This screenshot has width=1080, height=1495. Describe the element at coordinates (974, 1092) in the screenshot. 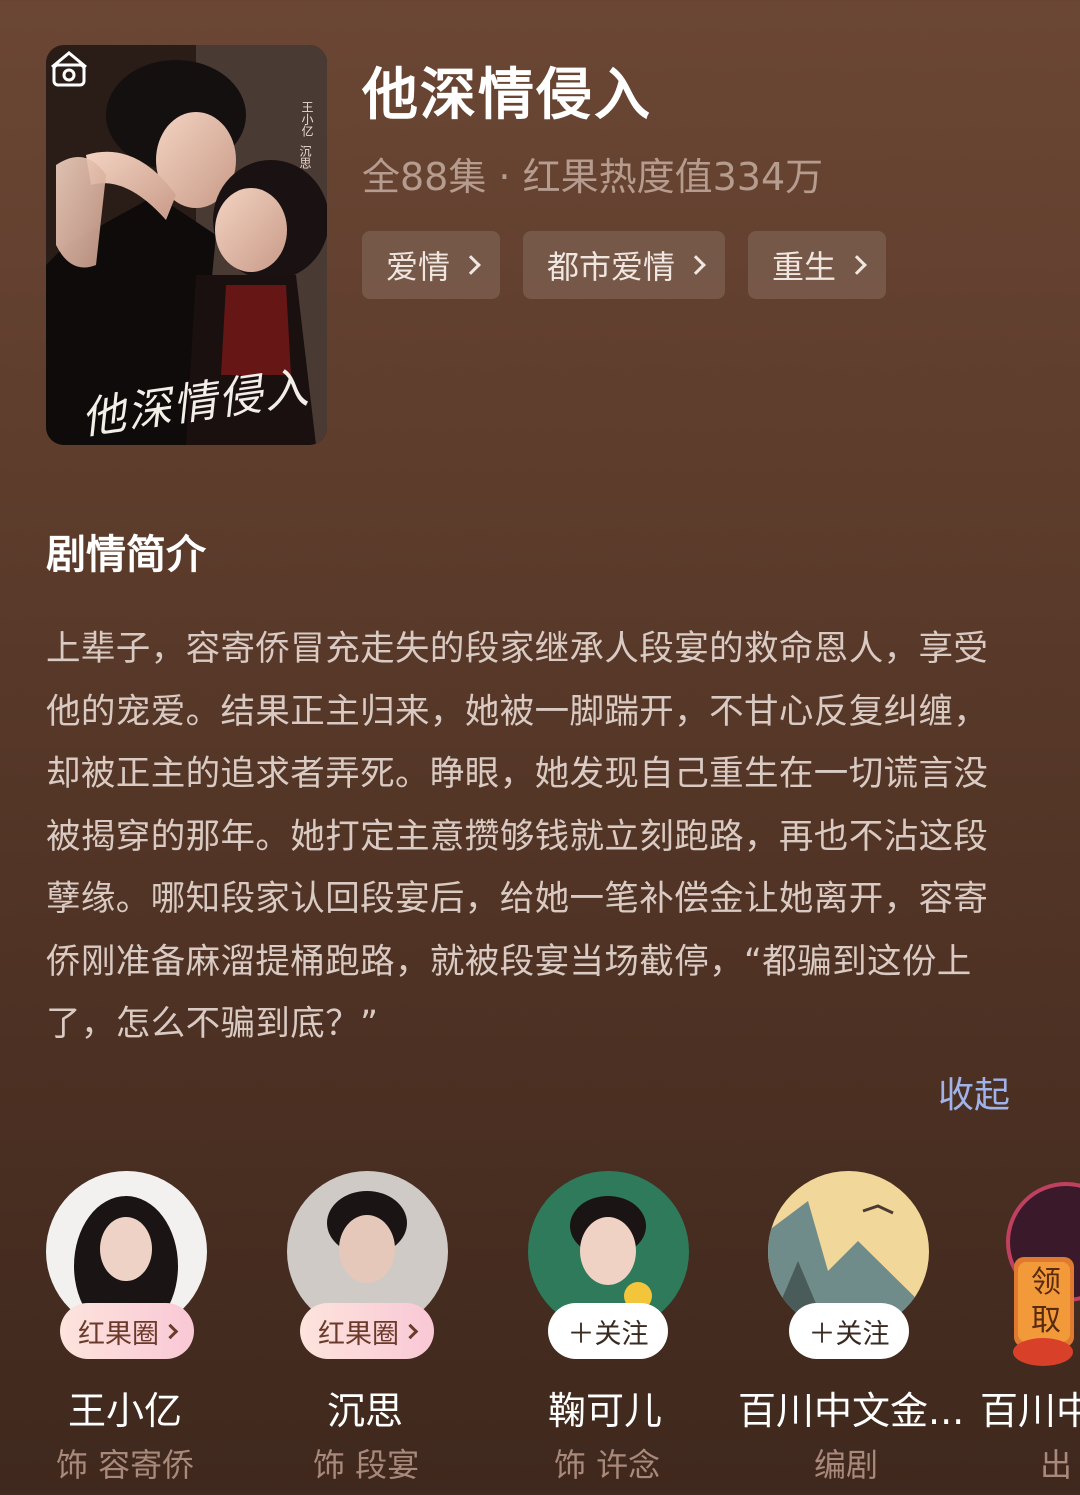

I see `collapse-link: 收起` at that location.